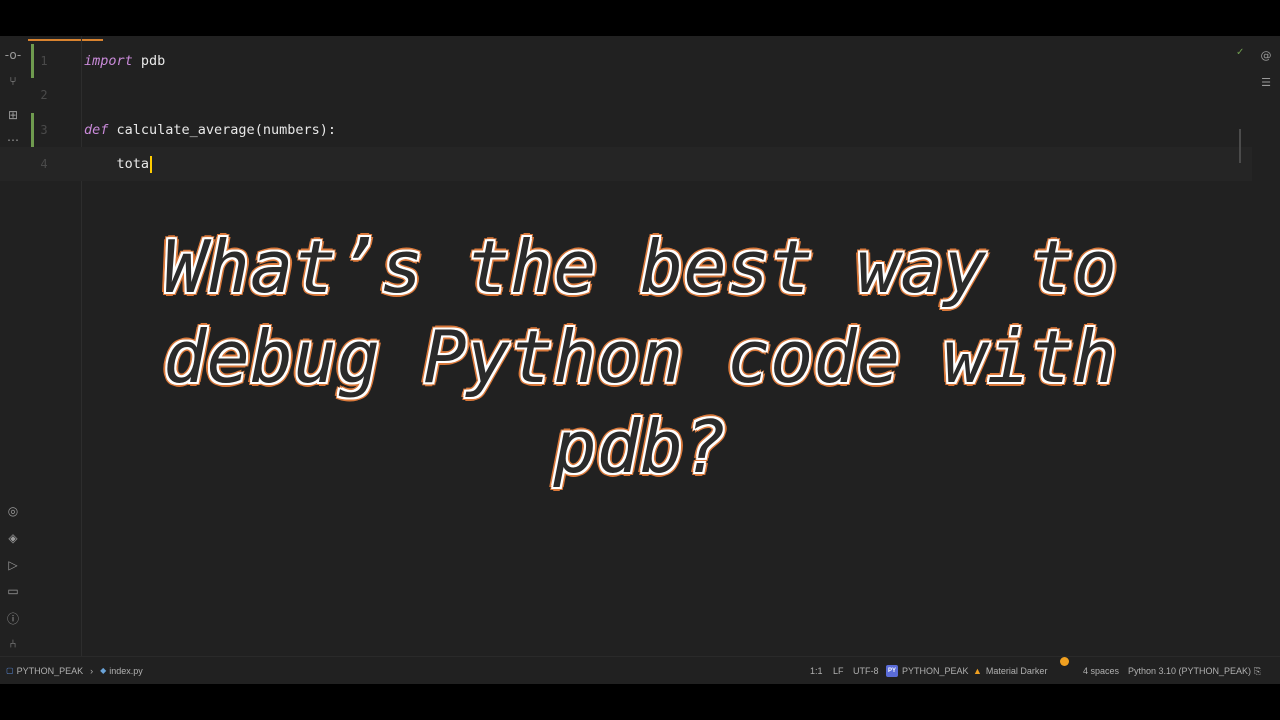 This screenshot has width=1280, height=720. I want to click on python-console-icon: ◎, so click(13, 511).